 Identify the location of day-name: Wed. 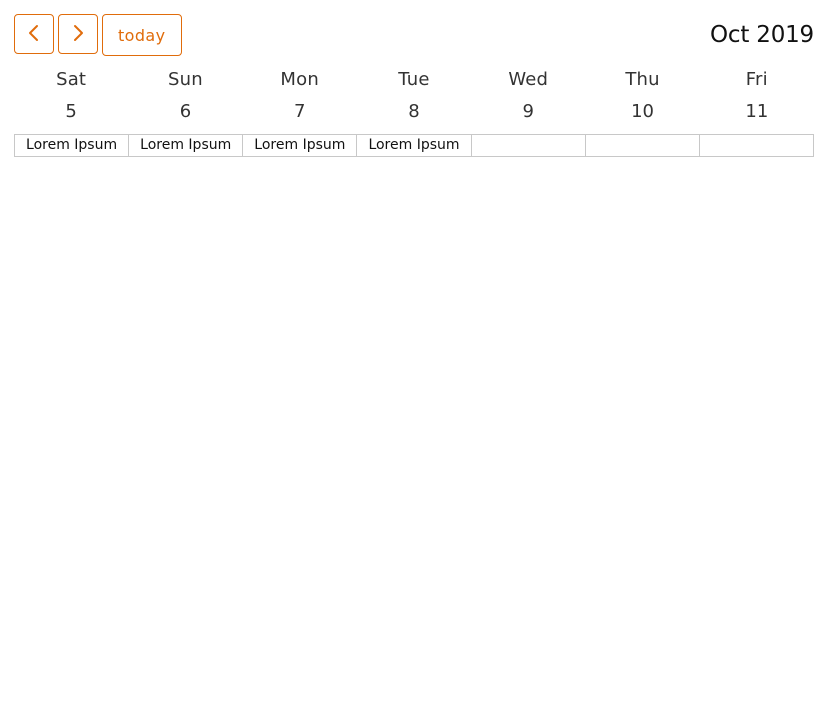
(528, 79).